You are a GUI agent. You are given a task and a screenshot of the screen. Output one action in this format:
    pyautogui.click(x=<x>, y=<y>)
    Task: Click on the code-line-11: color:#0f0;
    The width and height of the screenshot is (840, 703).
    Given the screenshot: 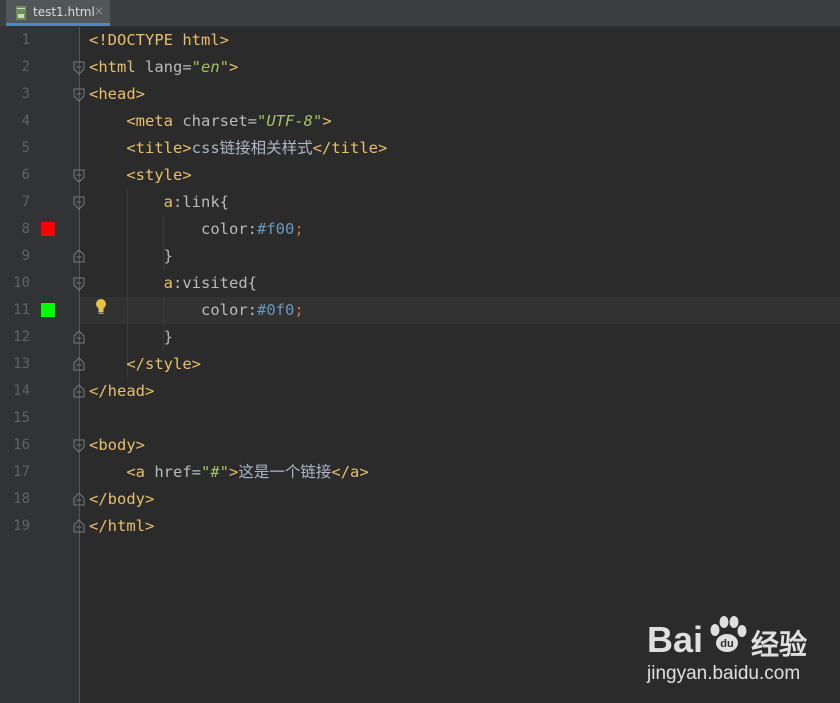 What is the action you would take?
    pyautogui.click(x=196, y=310)
    